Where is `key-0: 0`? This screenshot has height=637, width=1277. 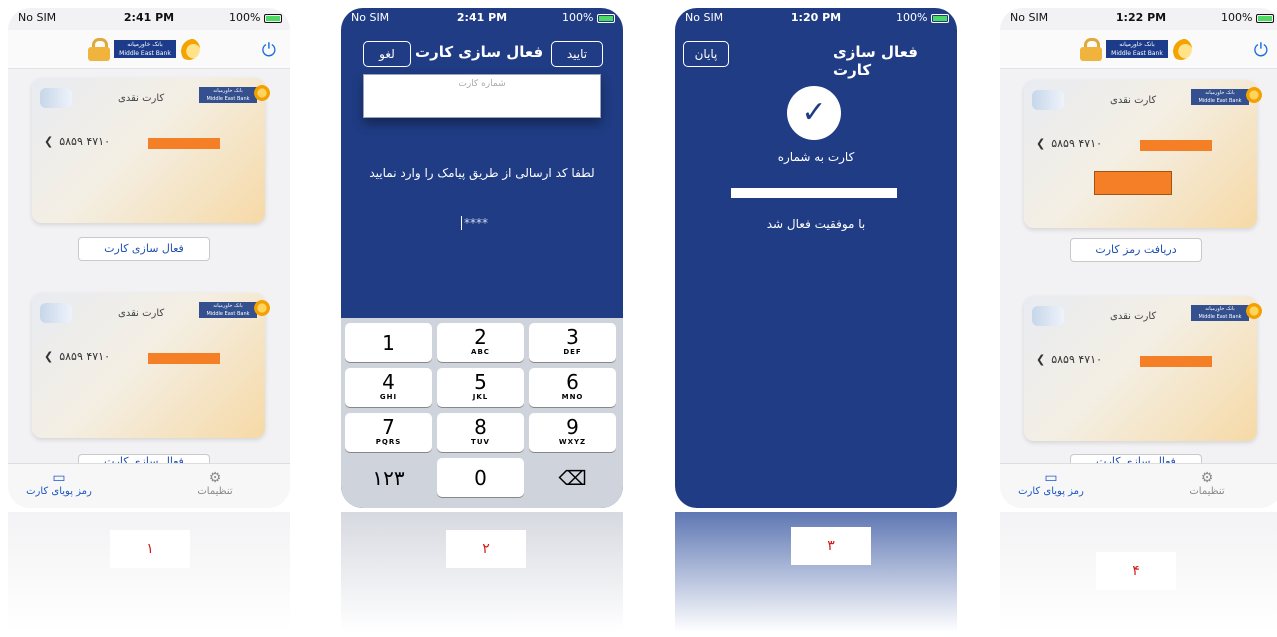 key-0: 0 is located at coordinates (480, 477).